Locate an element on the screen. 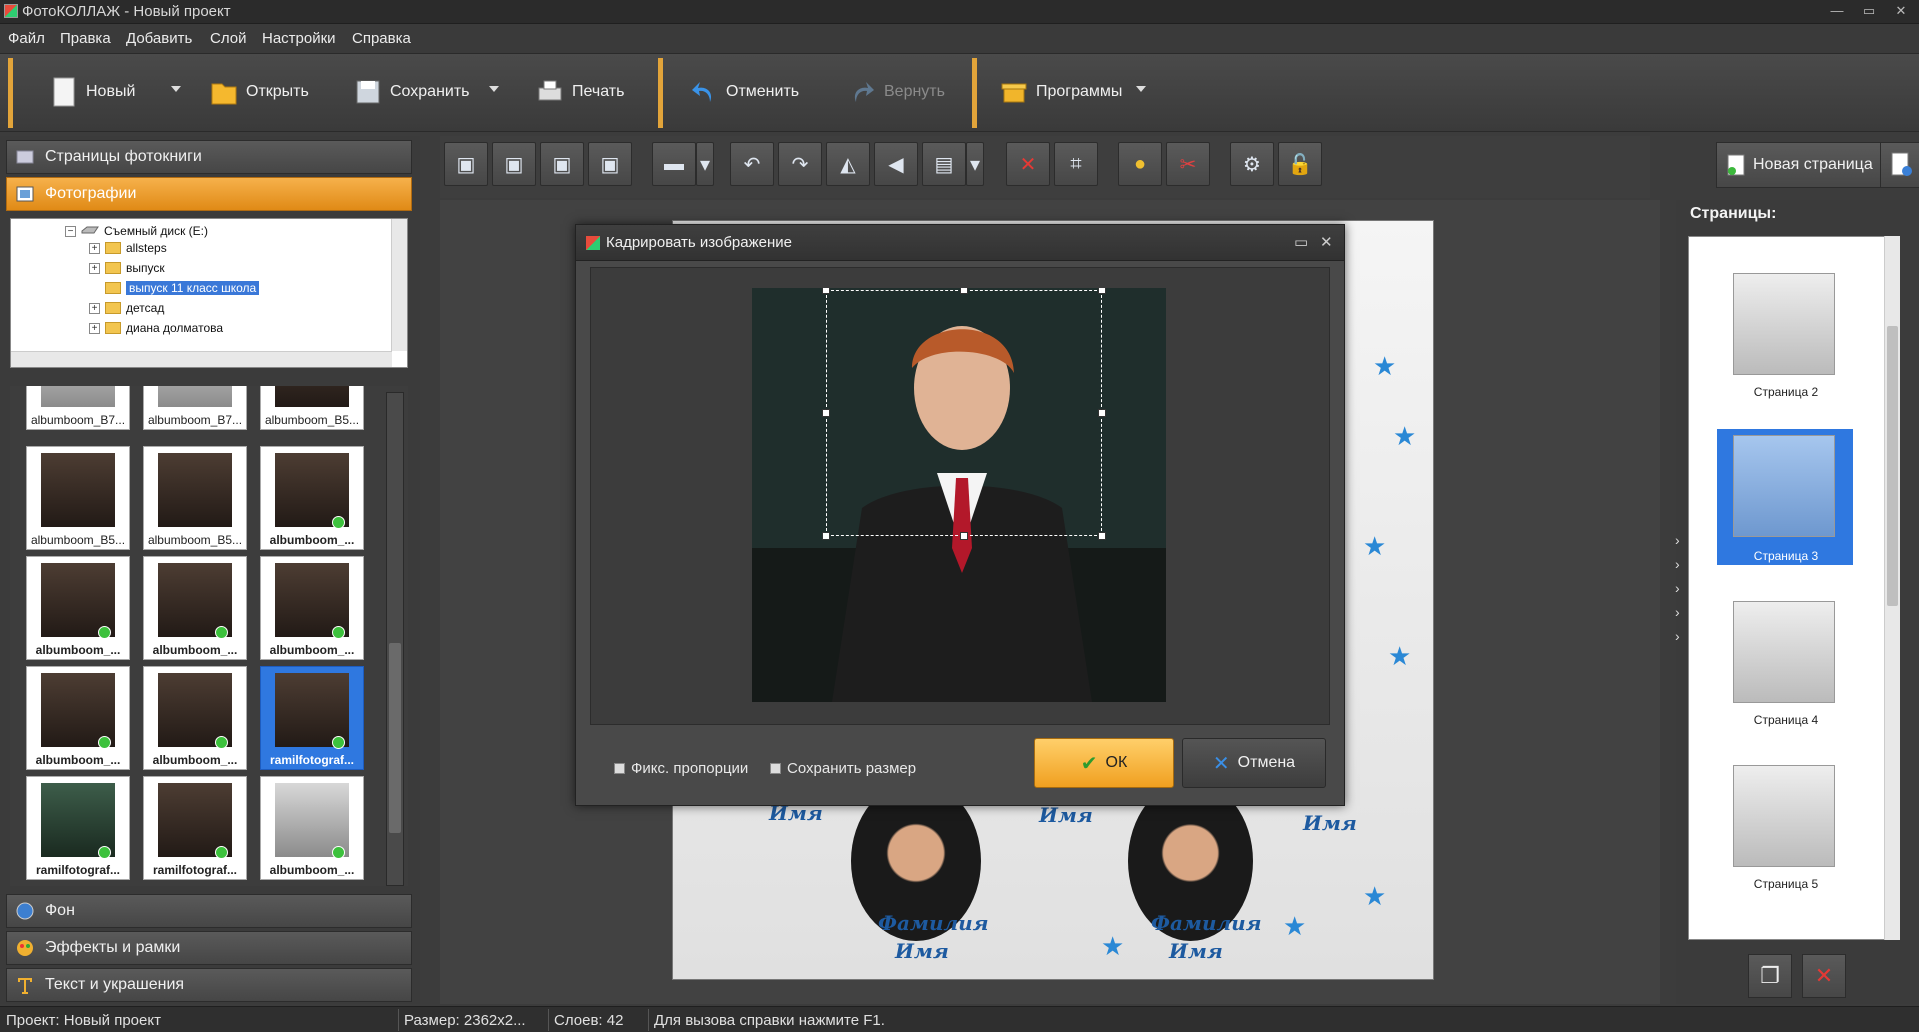  align-dropdown-icon: ▾ is located at coordinates (705, 164).